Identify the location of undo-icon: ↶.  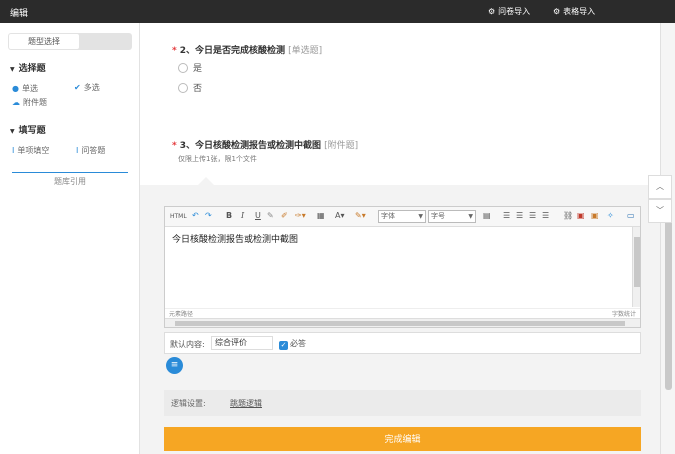
(195, 215).